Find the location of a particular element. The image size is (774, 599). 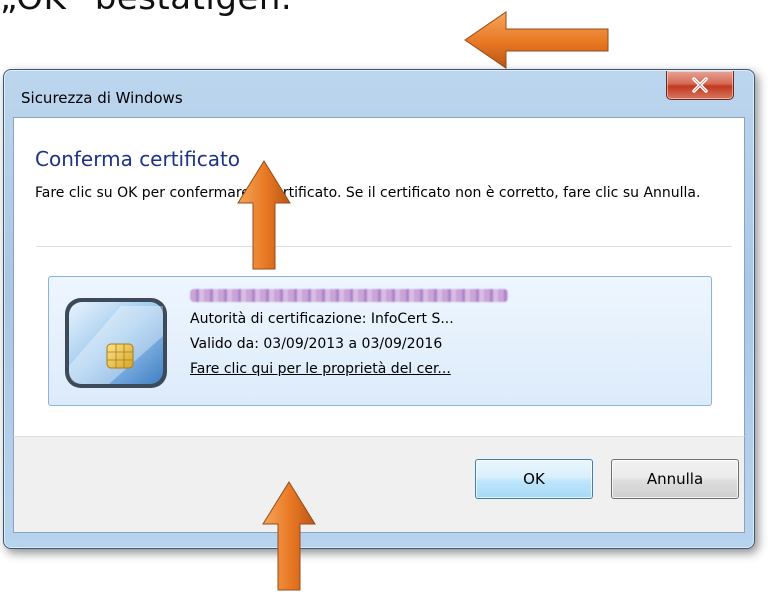

smart-card-icon is located at coordinates (116, 343).